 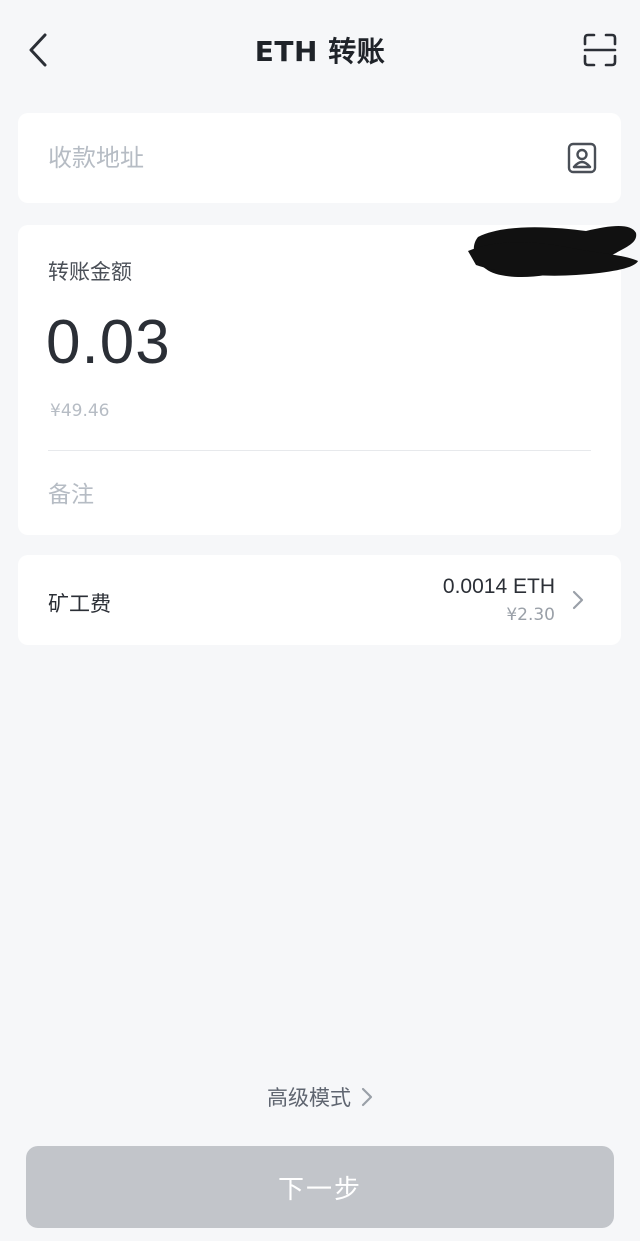 I want to click on scan-icon, so click(x=600, y=50).